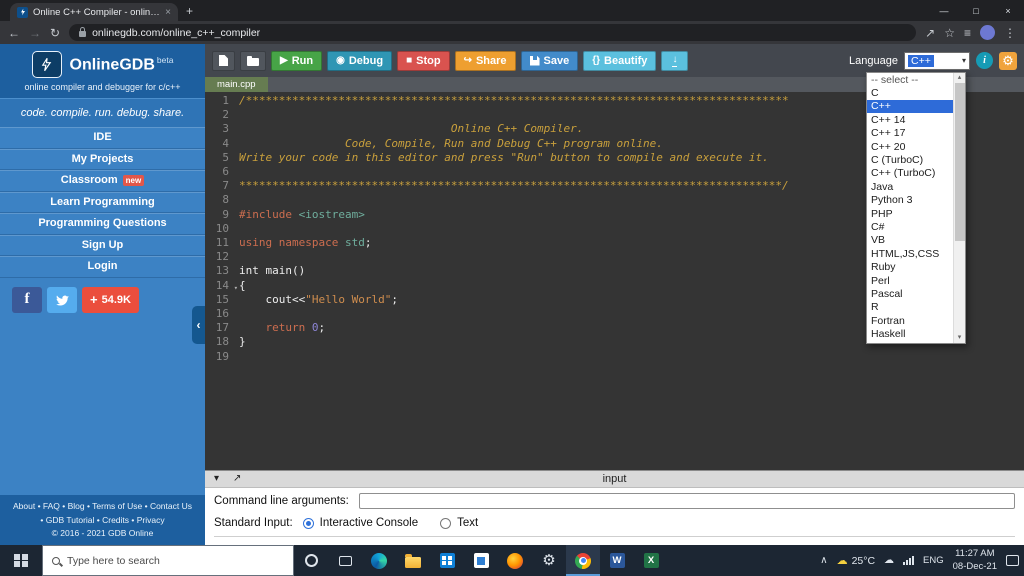 This screenshot has height=576, width=1024. Describe the element at coordinates (297, 60) in the screenshot. I see `run-button: ▶ Run` at that location.